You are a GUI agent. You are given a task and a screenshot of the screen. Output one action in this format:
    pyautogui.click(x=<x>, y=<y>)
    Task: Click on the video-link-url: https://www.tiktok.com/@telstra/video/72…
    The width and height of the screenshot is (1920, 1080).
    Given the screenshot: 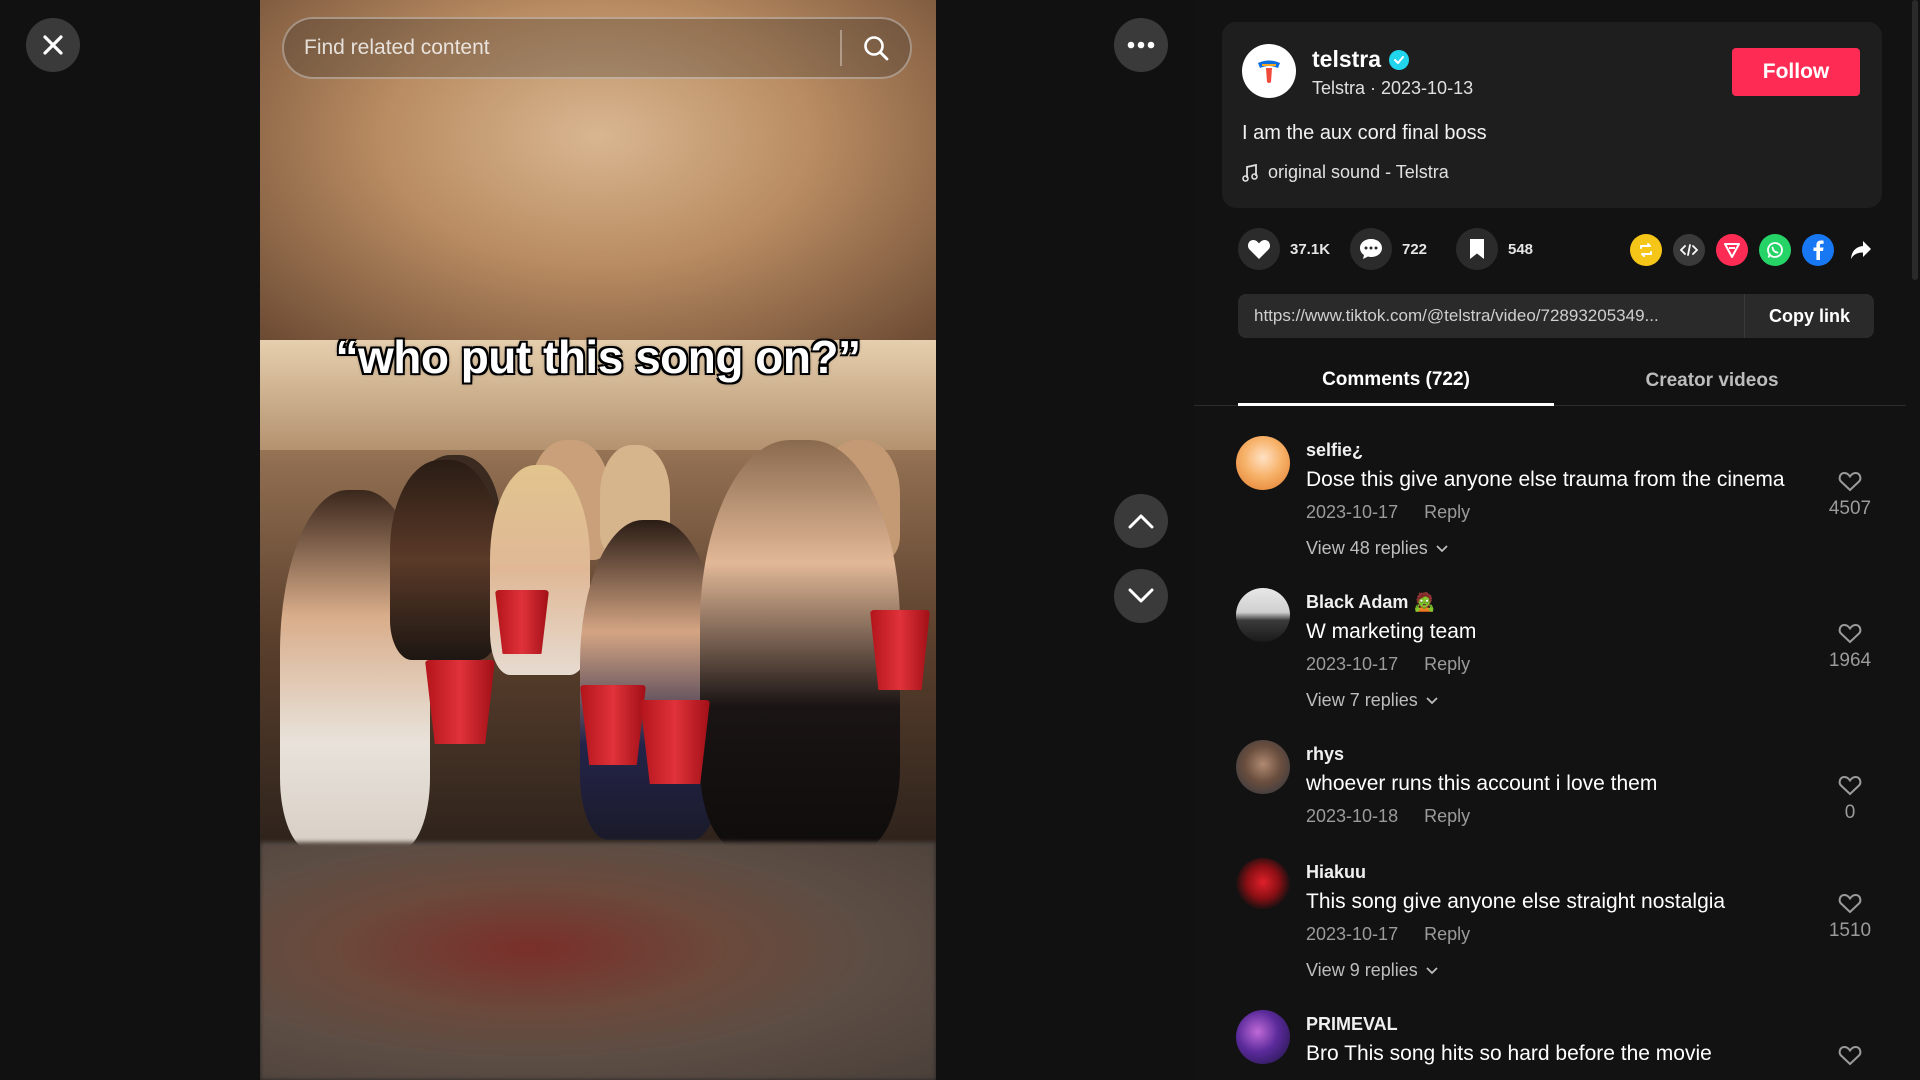 What is the action you would take?
    pyautogui.click(x=1491, y=316)
    